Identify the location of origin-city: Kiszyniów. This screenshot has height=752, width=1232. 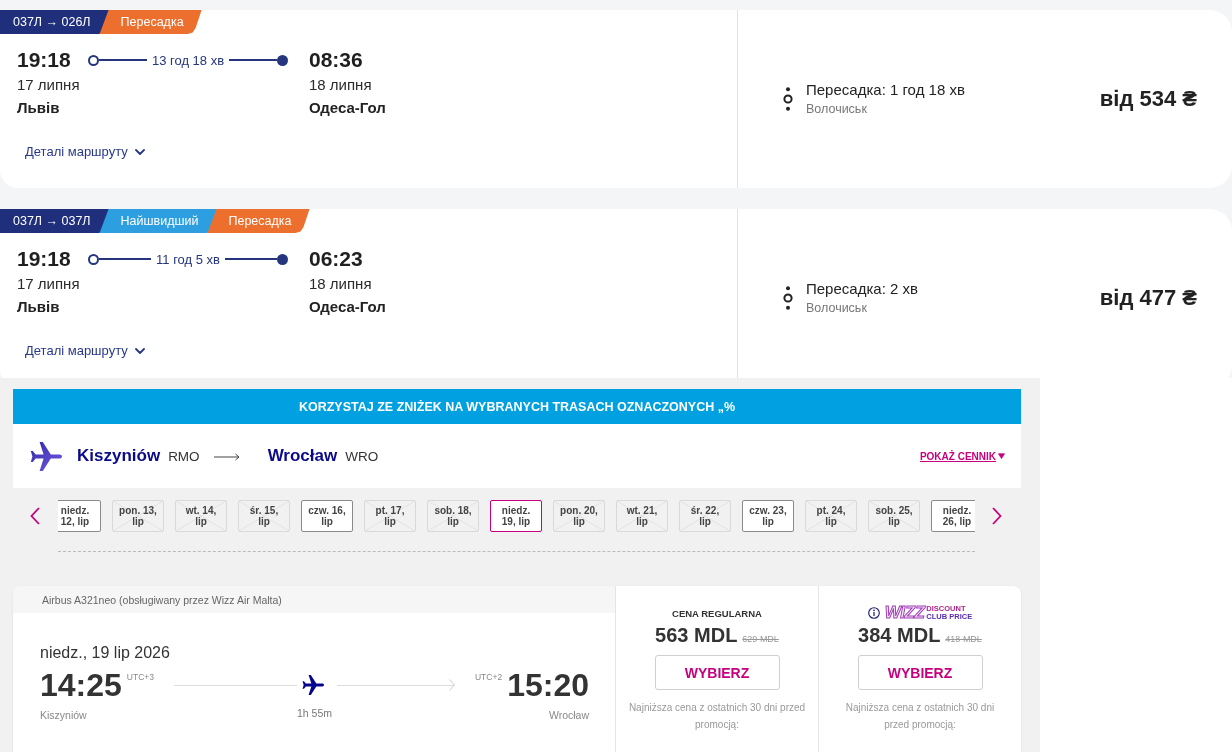
(119, 456).